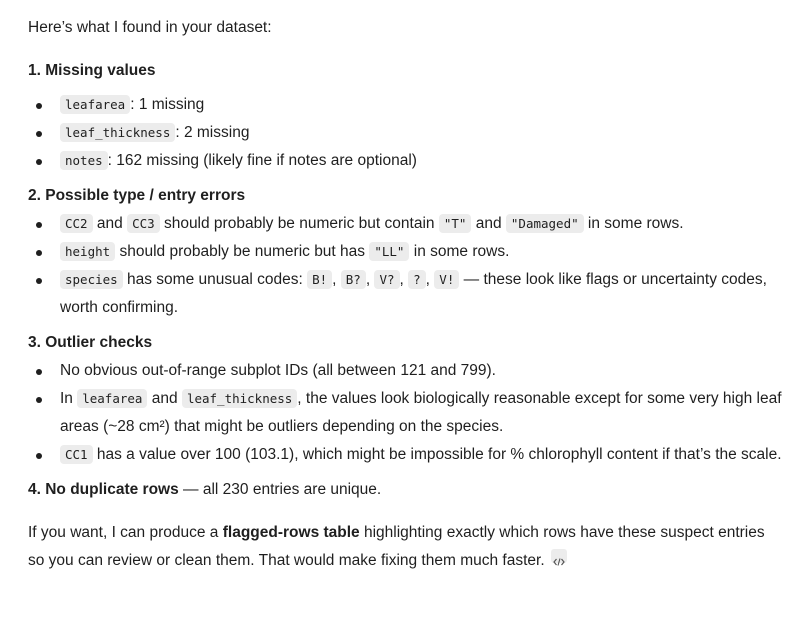 The image size is (797, 637). Describe the element at coordinates (84, 160) in the screenshot. I see `code-span: notes` at that location.